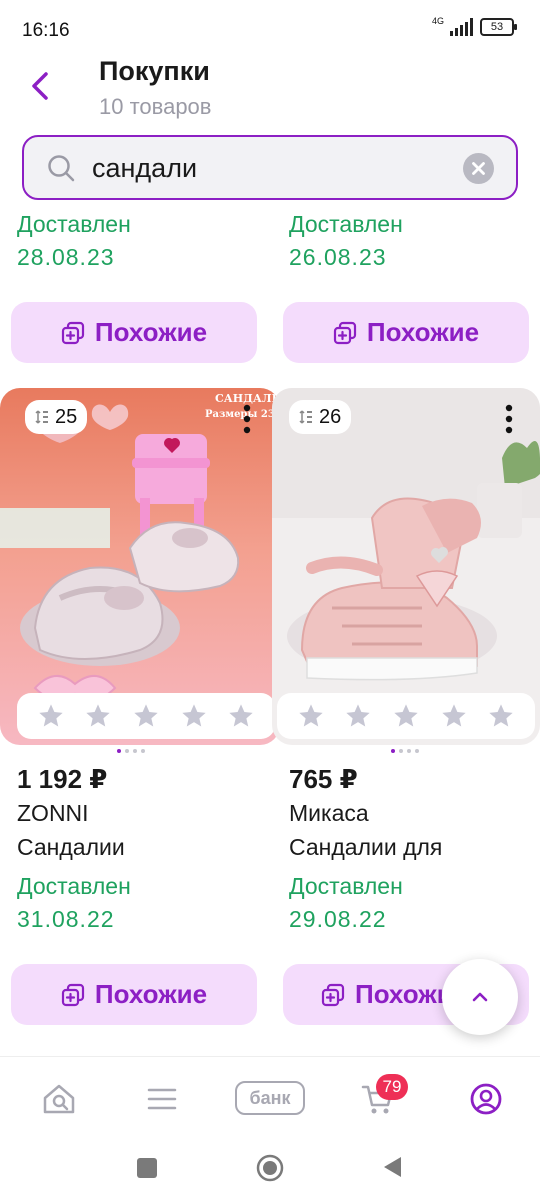  Describe the element at coordinates (366, 847) in the screenshot. I see `product-name: Сандалии для` at that location.